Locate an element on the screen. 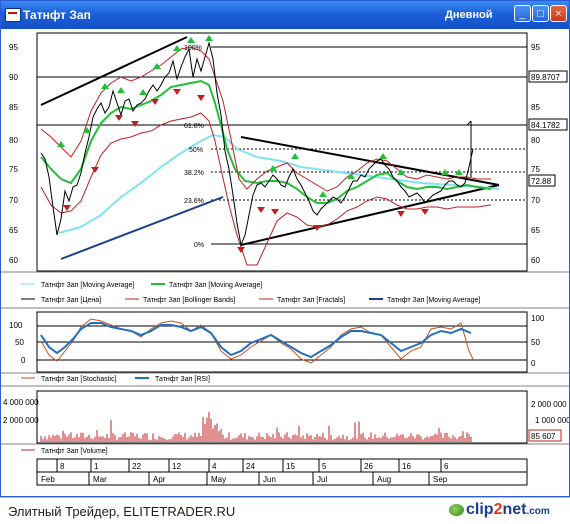  month-label-sep: Sep is located at coordinates (440, 479).